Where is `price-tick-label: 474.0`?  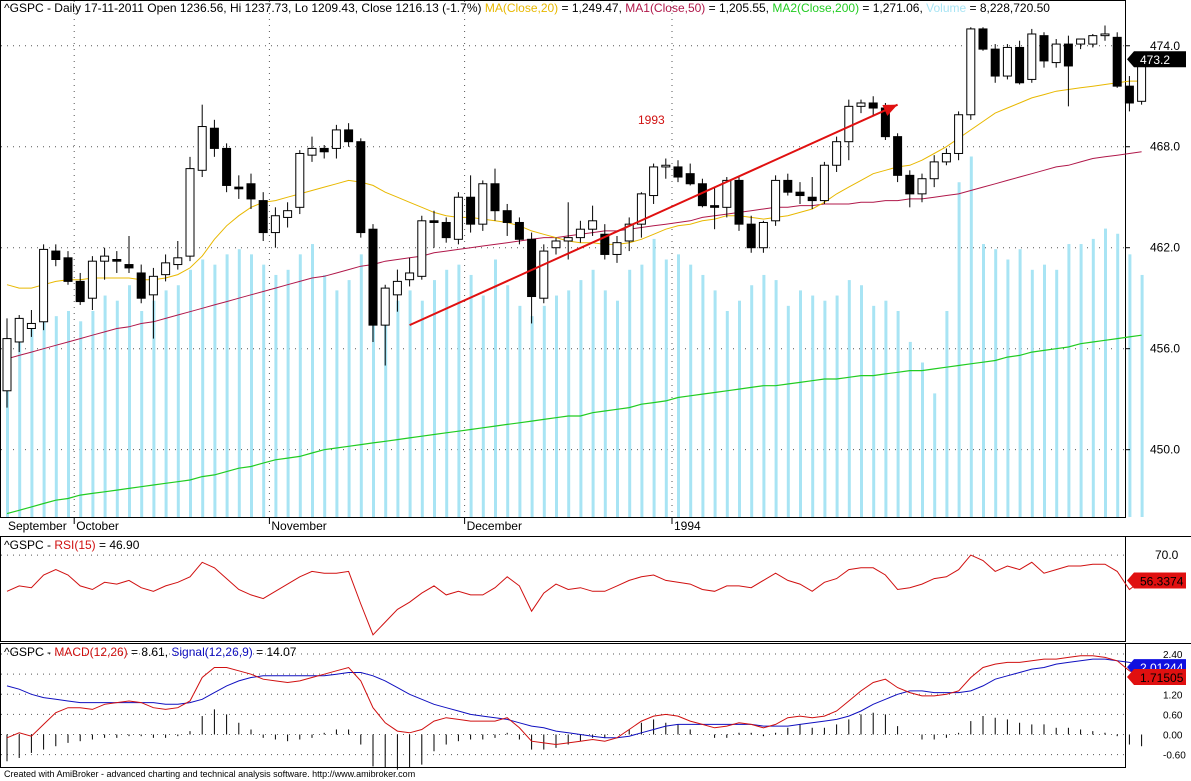
price-tick-label: 474.0 is located at coordinates (1165, 46).